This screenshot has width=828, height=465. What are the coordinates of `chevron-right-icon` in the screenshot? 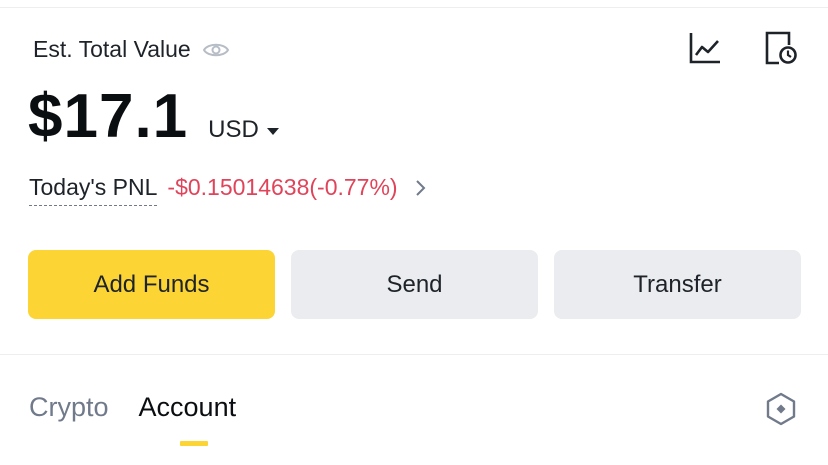 It's located at (420, 190).